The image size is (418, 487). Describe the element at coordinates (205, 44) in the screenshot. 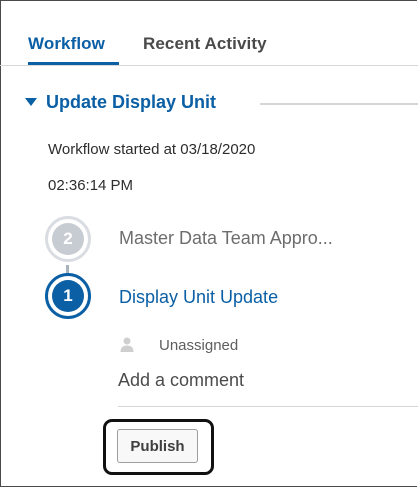

I see `tab-recent-activity: Recent Activity` at that location.